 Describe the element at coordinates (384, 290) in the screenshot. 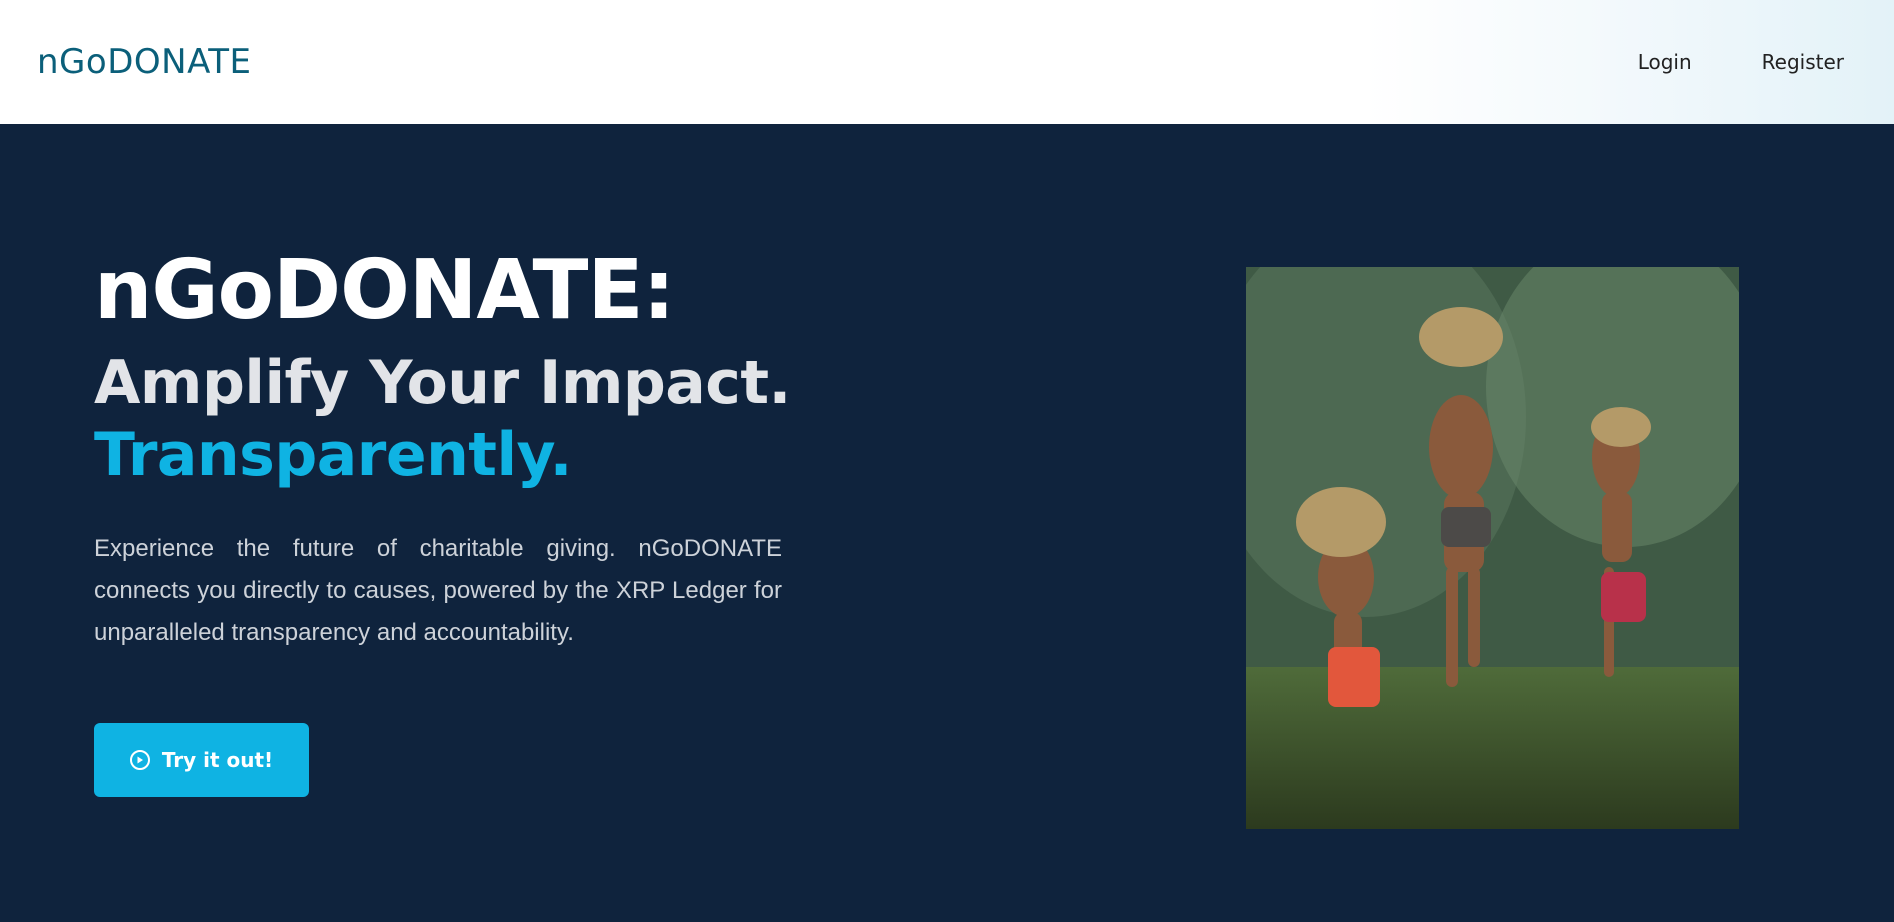

I see `hero-title: nGoDONATE:` at that location.